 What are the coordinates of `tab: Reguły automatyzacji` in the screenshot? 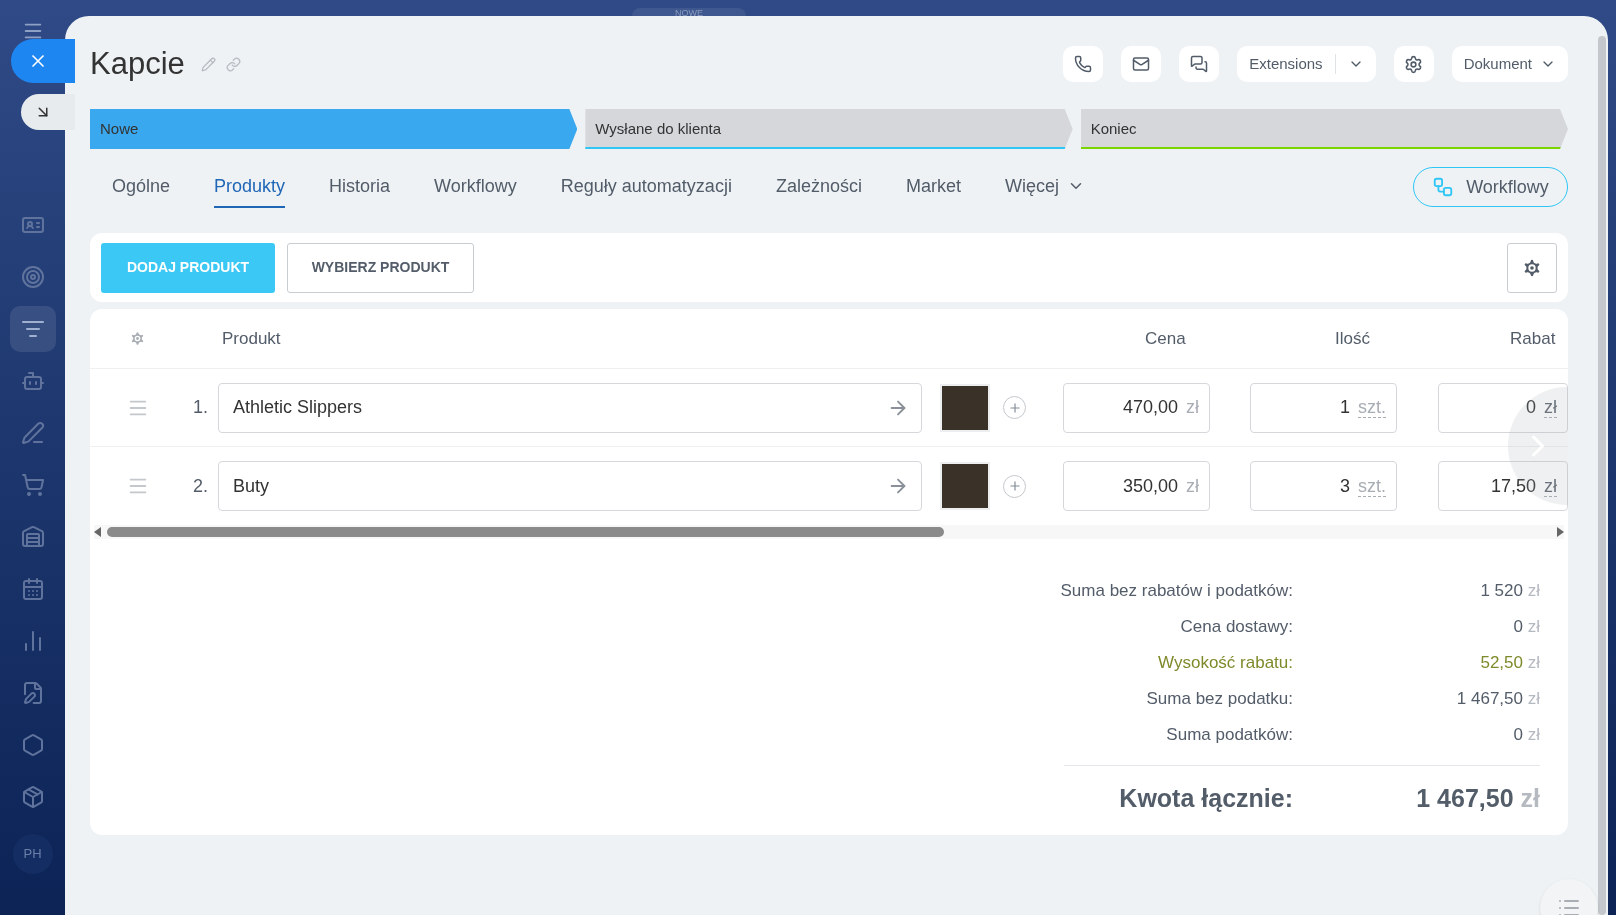 It's located at (646, 187).